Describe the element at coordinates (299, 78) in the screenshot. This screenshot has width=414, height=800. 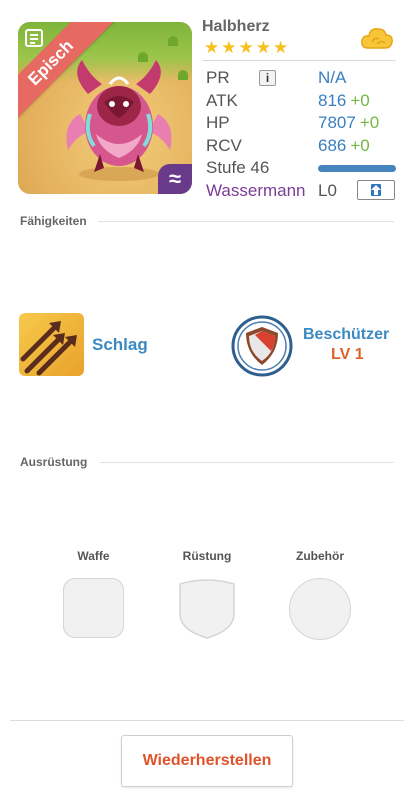
I see `stat-row-pr: PR i N/A` at that location.